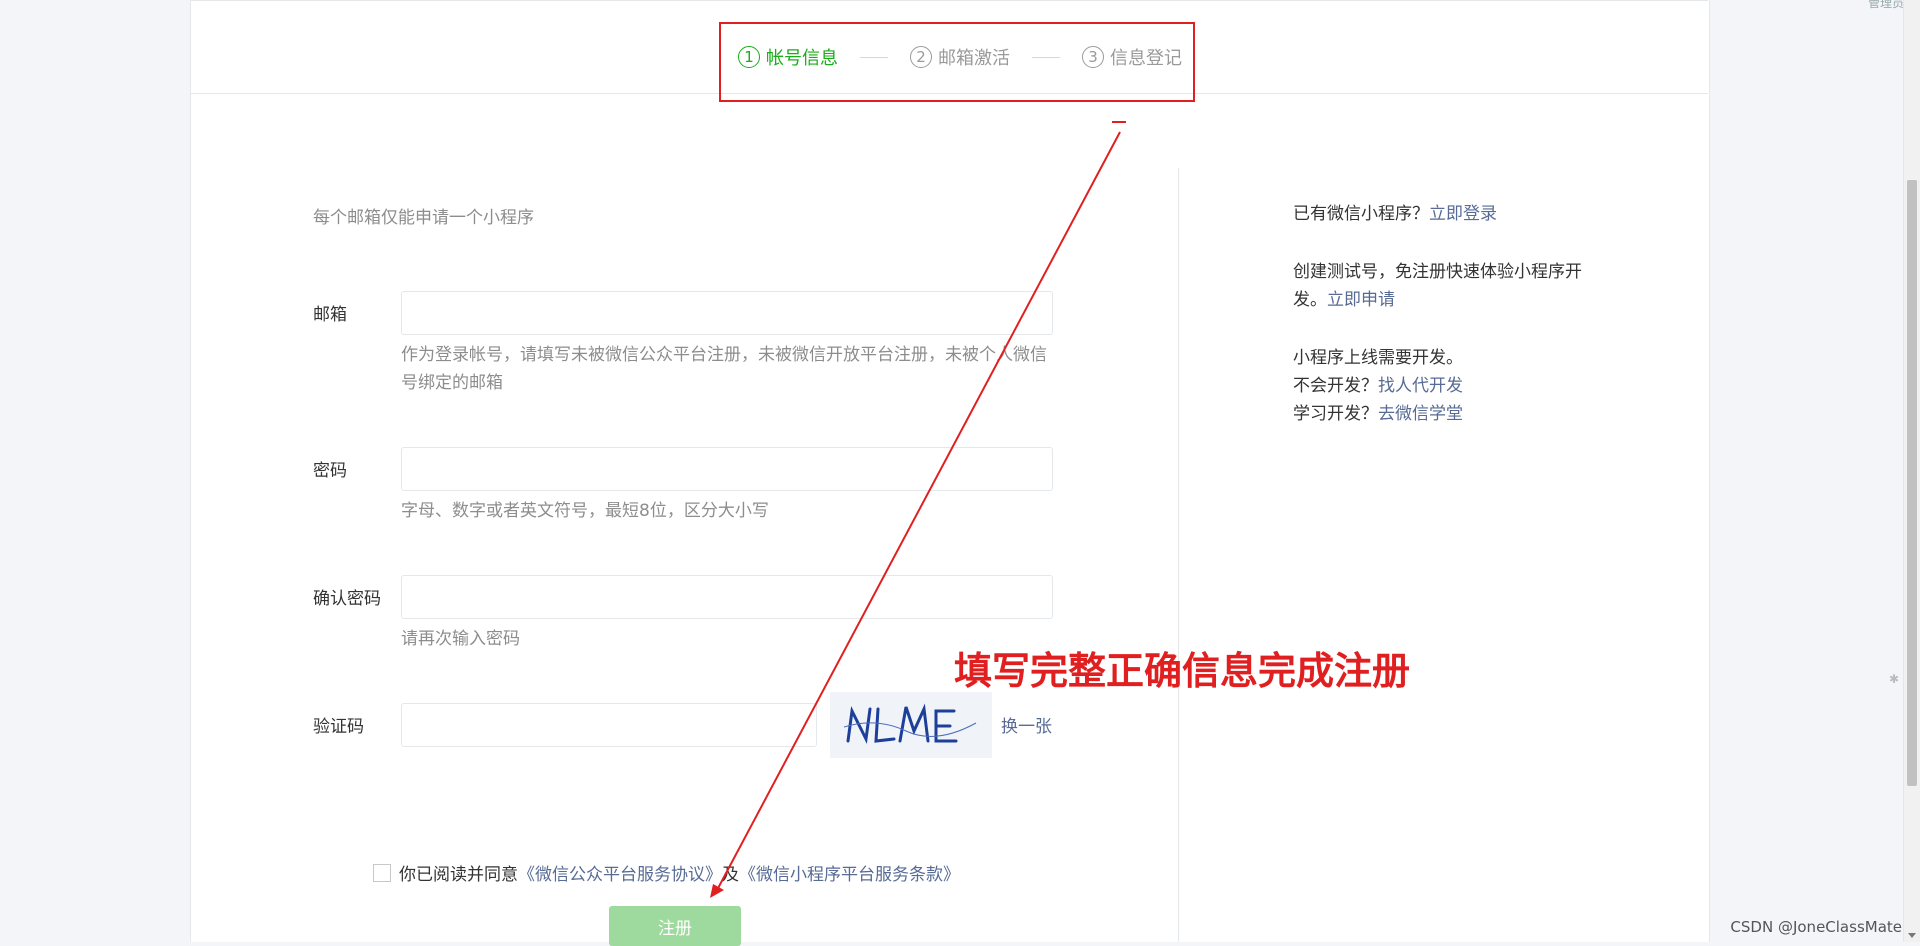 This screenshot has width=1920, height=946. I want to click on test-account-link: 立即申请, so click(1361, 300).